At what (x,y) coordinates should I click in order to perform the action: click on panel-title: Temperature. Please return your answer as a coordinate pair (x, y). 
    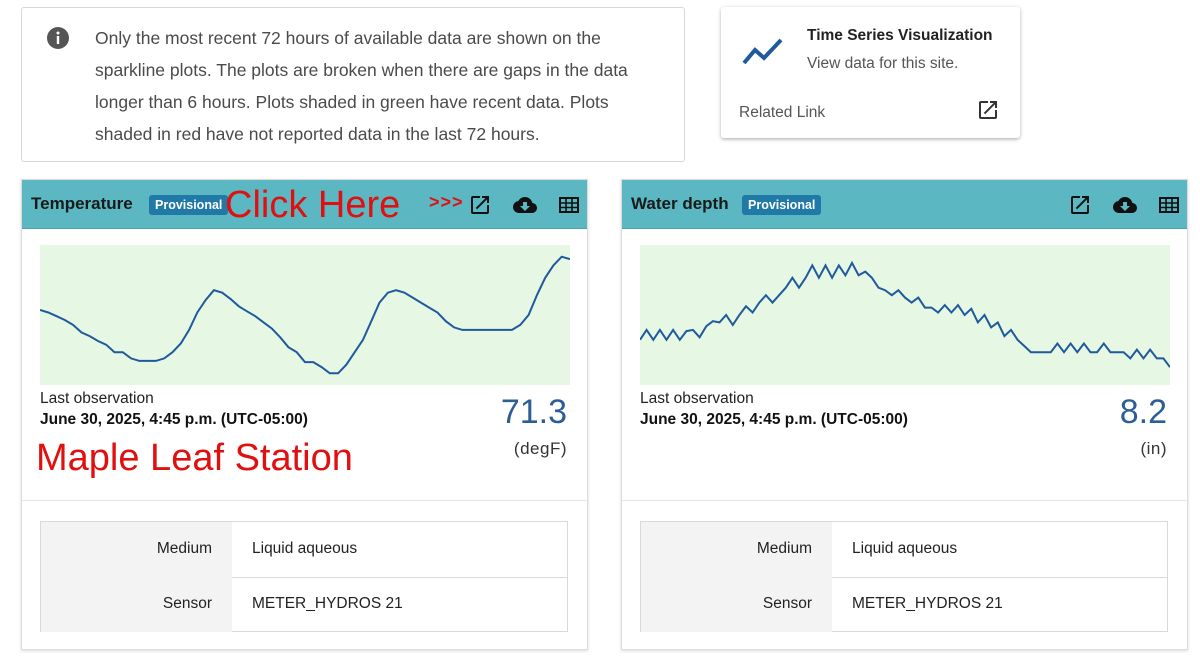
    Looking at the image, I should click on (82, 203).